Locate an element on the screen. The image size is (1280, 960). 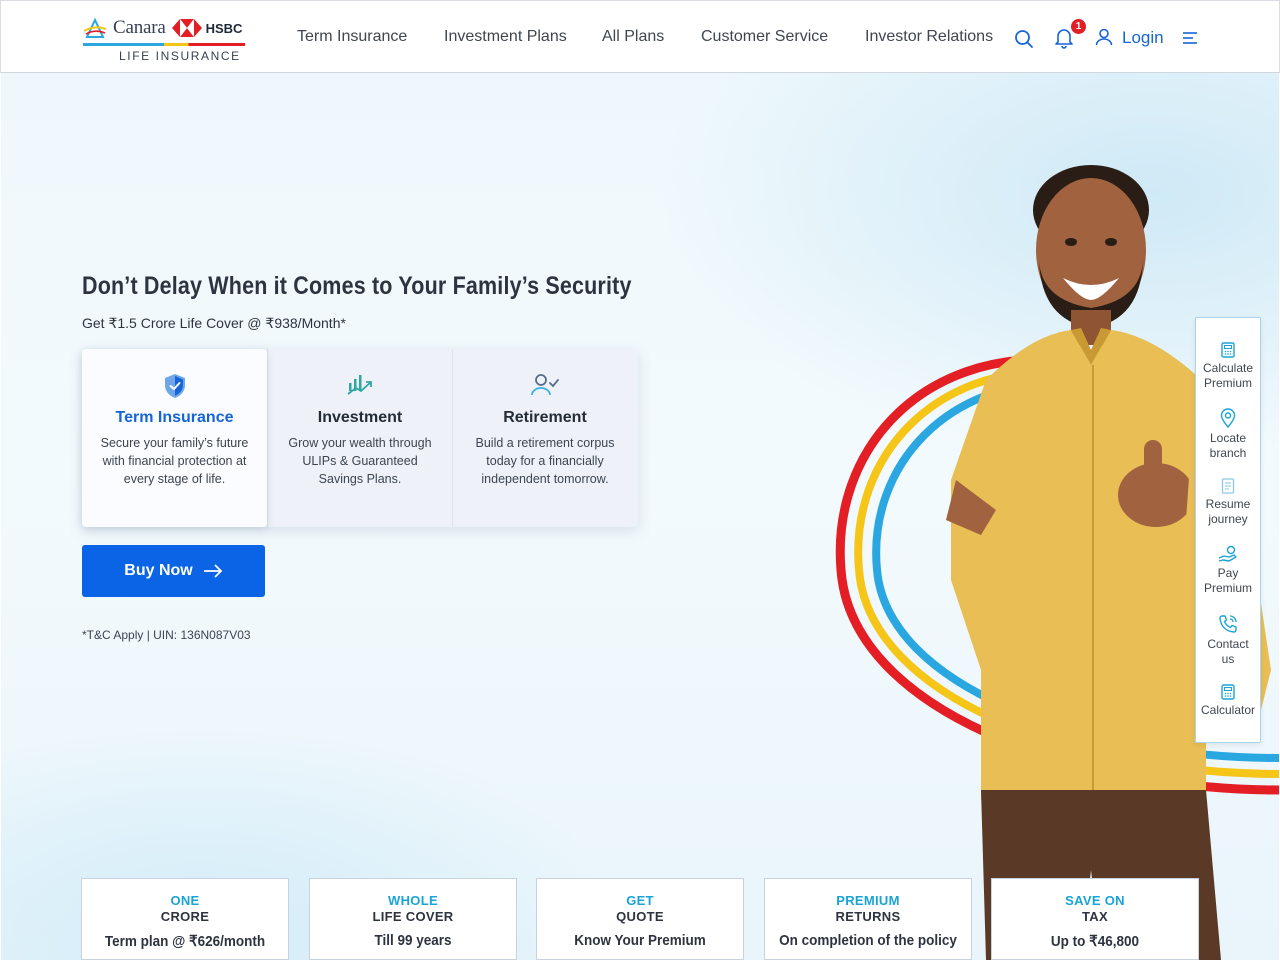
side-label: Calculator is located at coordinates (1228, 710).